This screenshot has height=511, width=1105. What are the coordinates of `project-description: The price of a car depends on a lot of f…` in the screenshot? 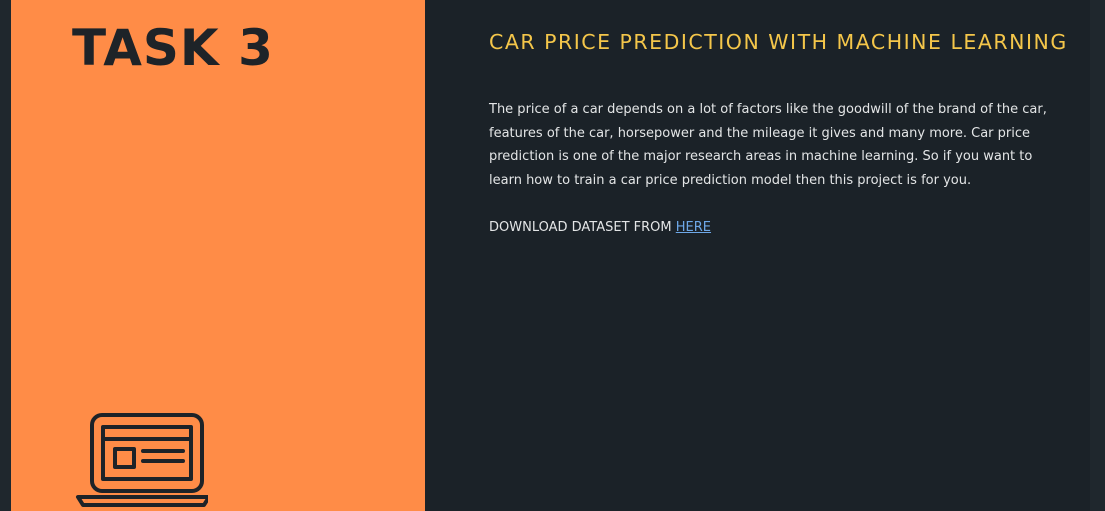 It's located at (768, 145).